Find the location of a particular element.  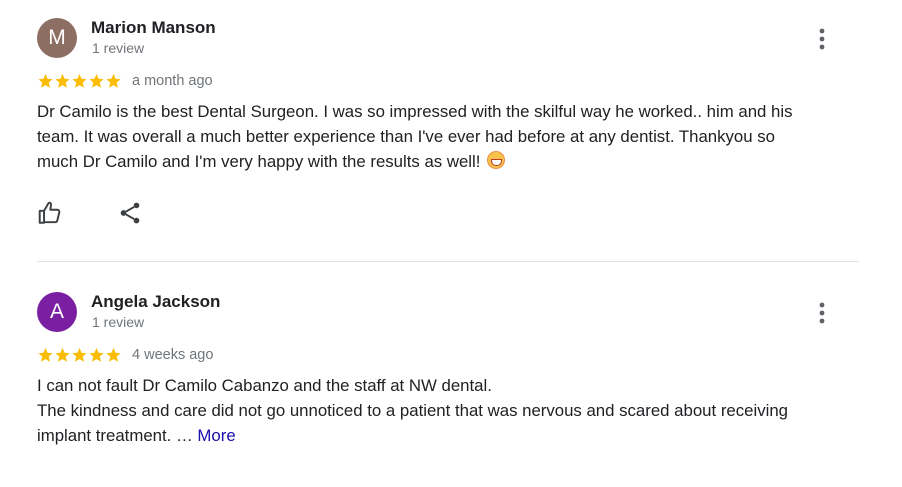

share-icon is located at coordinates (130, 213).